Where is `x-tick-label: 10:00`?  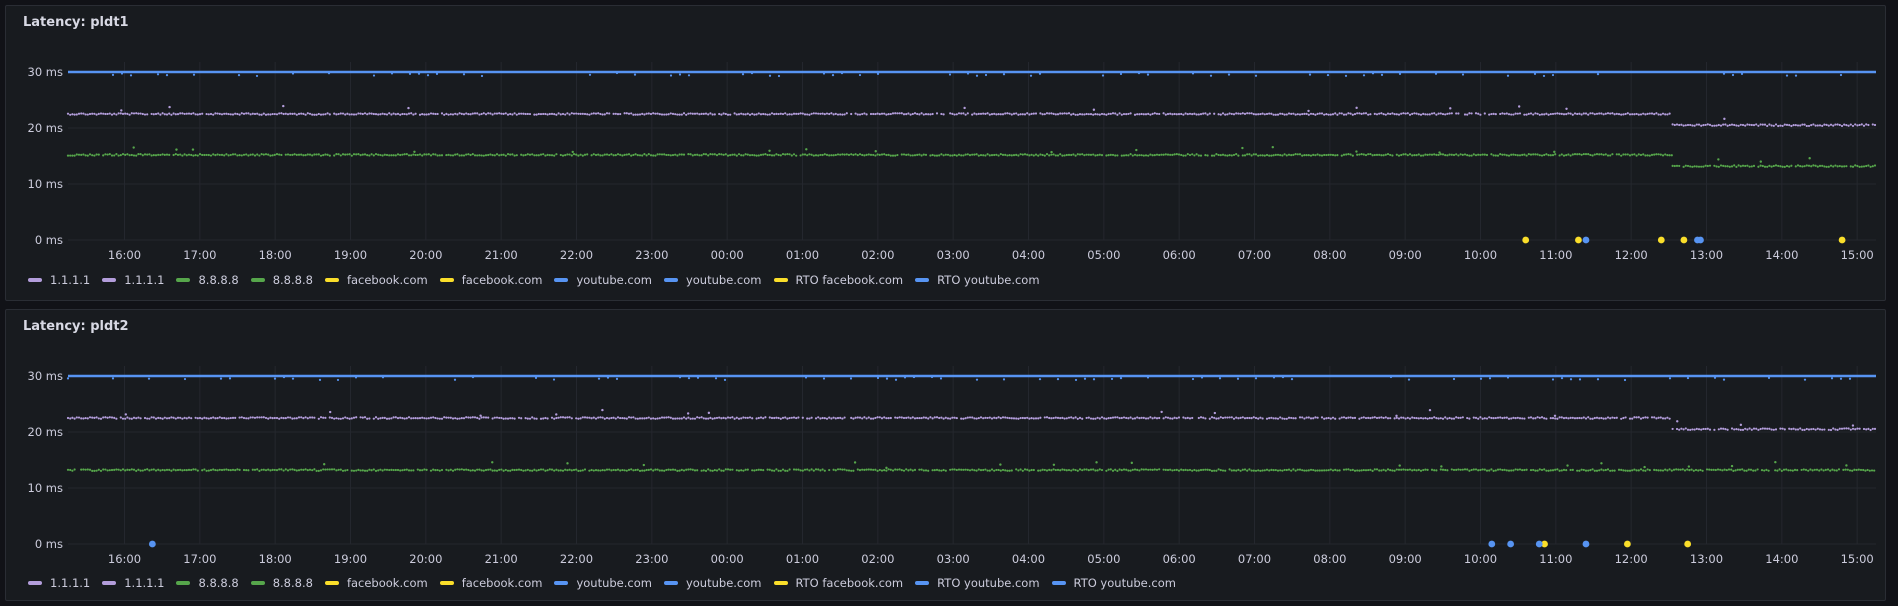
x-tick-label: 10:00 is located at coordinates (1480, 255).